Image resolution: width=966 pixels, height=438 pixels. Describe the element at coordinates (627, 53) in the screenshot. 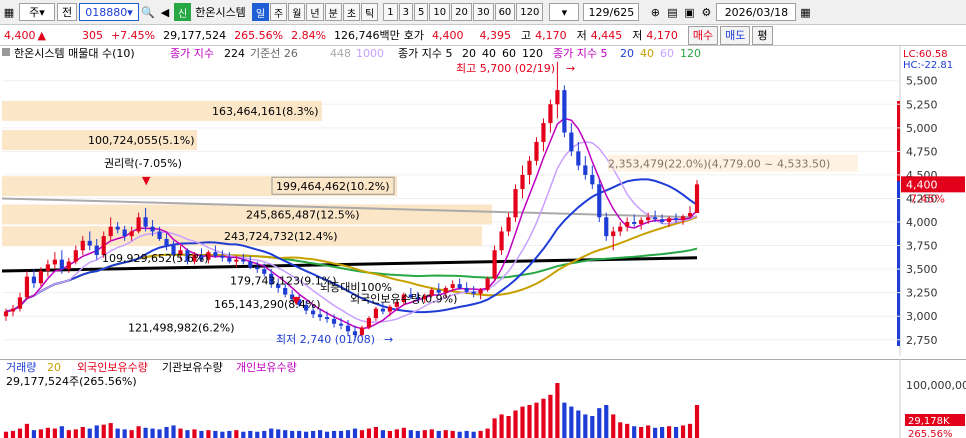

I see `legend-ma-period2: 20` at that location.